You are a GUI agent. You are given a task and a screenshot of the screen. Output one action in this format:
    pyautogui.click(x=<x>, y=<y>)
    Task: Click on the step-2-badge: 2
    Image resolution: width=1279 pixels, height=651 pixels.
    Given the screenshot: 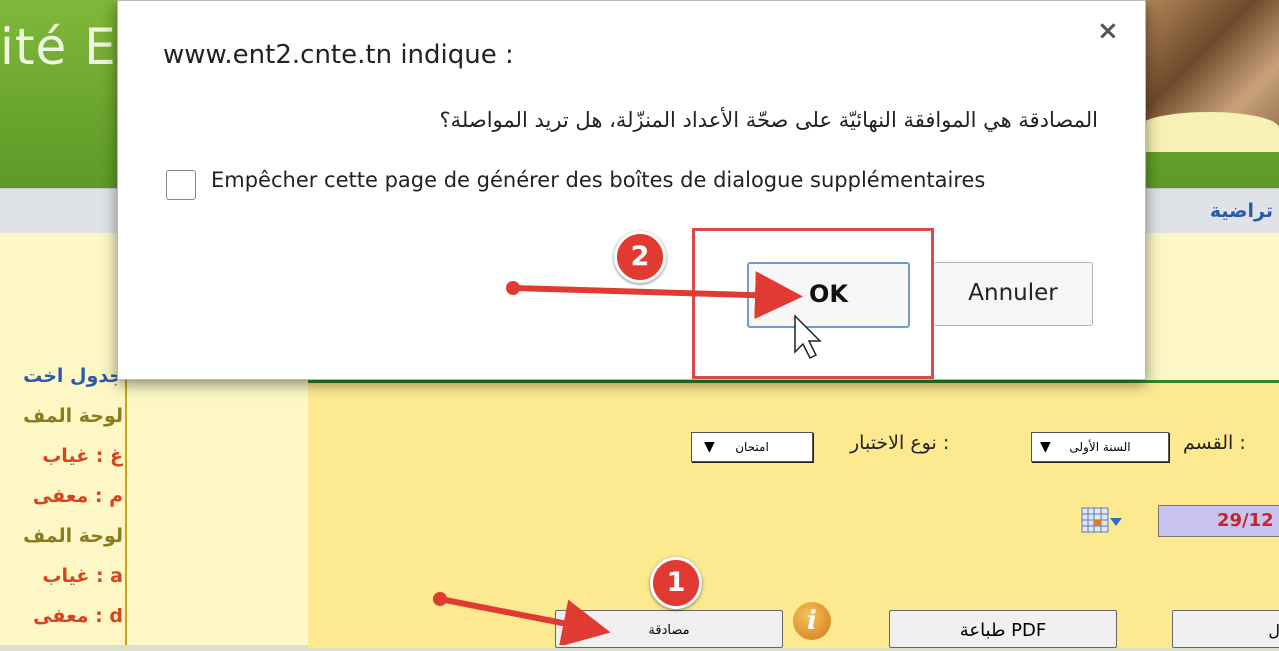 What is the action you would take?
    pyautogui.click(x=640, y=257)
    